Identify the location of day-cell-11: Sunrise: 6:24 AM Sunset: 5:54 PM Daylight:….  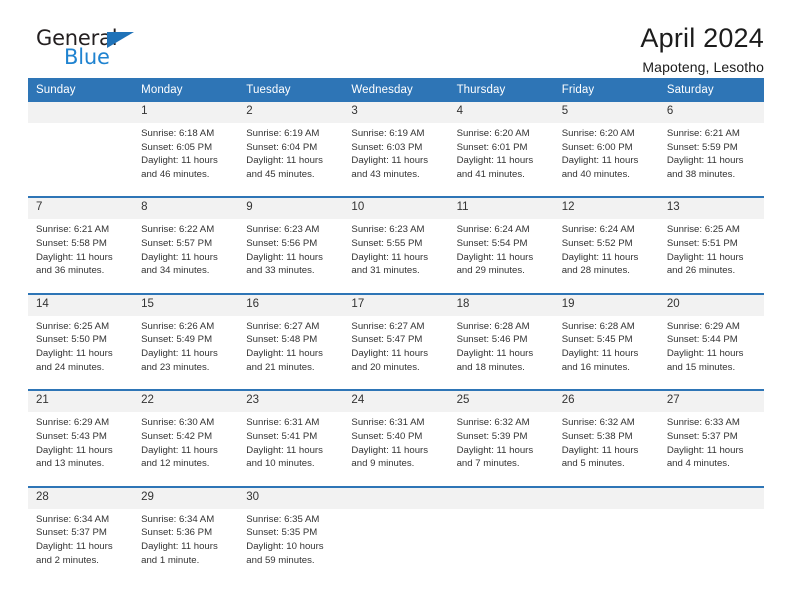
(501, 252).